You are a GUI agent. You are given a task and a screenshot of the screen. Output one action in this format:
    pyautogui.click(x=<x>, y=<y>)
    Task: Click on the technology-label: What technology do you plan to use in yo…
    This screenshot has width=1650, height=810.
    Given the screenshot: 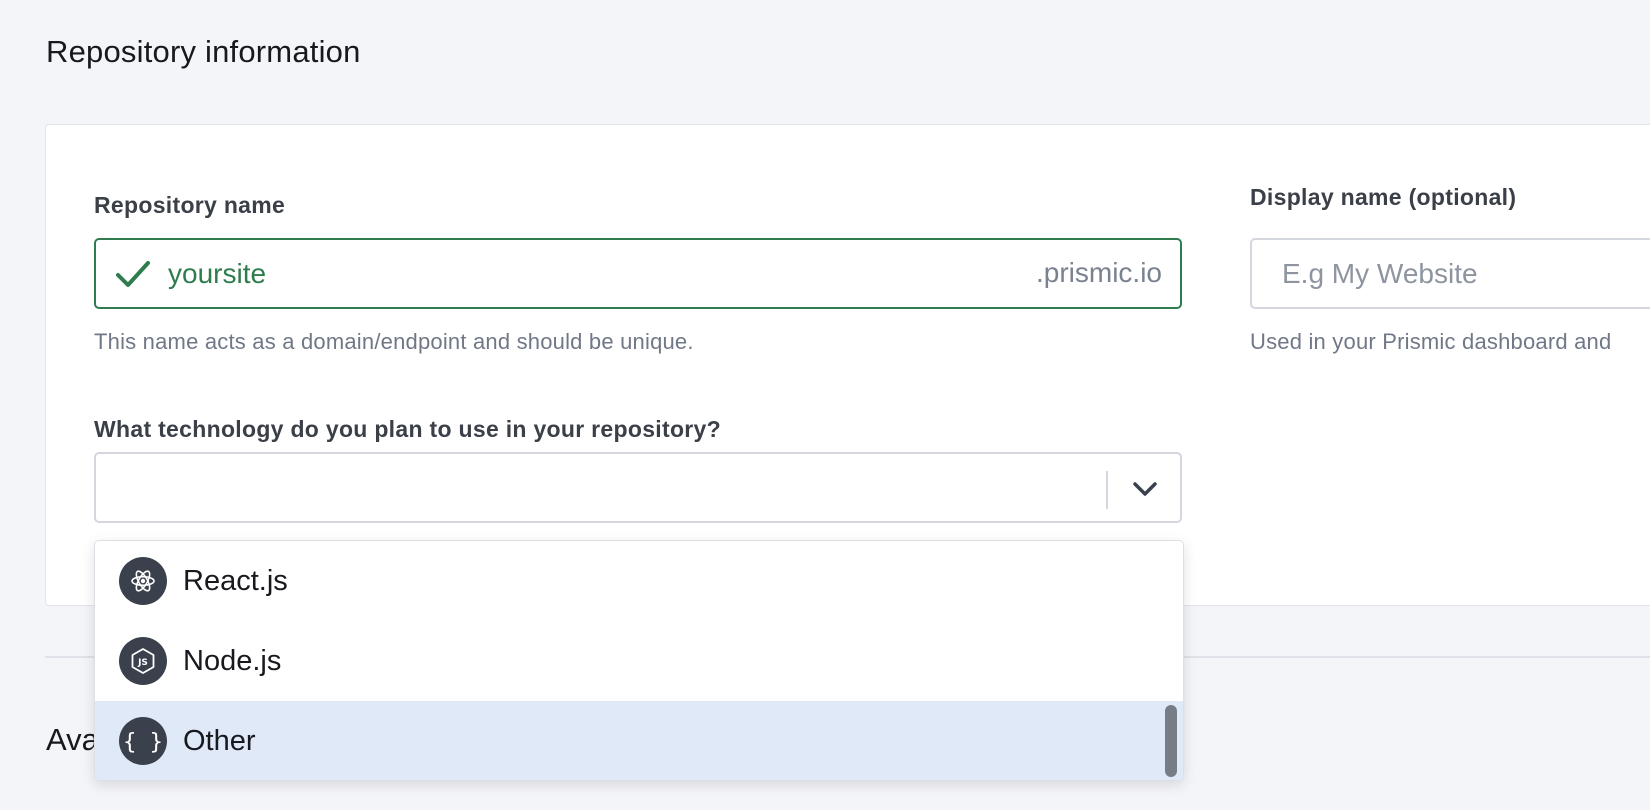 What is the action you would take?
    pyautogui.click(x=408, y=429)
    